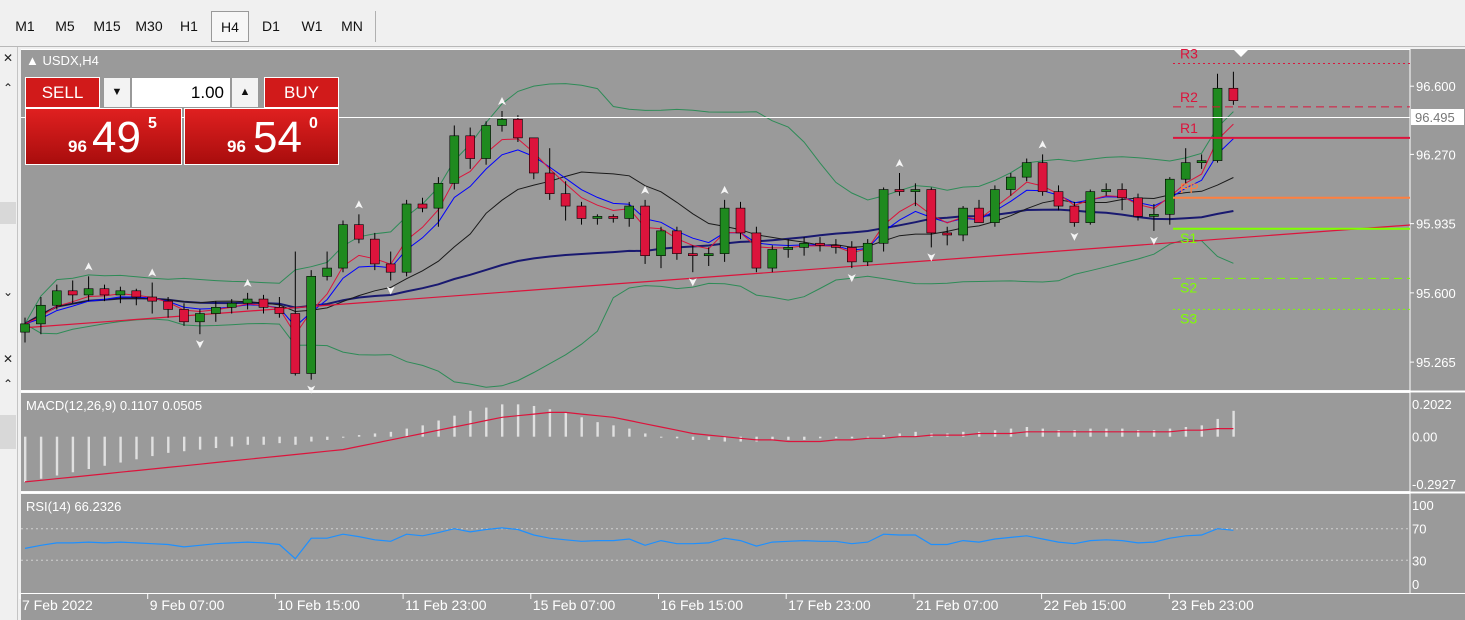 The image size is (1465, 620). Describe the element at coordinates (352, 26) in the screenshot. I see `timeframe-mn: MN` at that location.